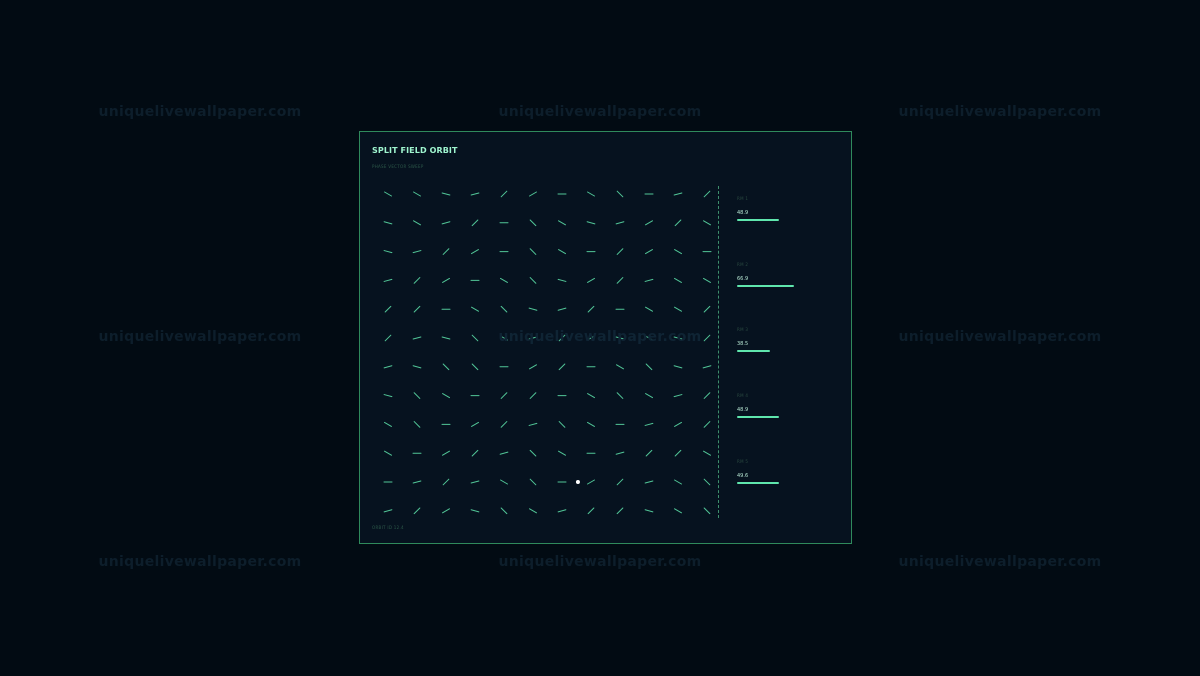  Describe the element at coordinates (787, 339) in the screenshot. I see `metric-item: RM 3 38.5` at that location.